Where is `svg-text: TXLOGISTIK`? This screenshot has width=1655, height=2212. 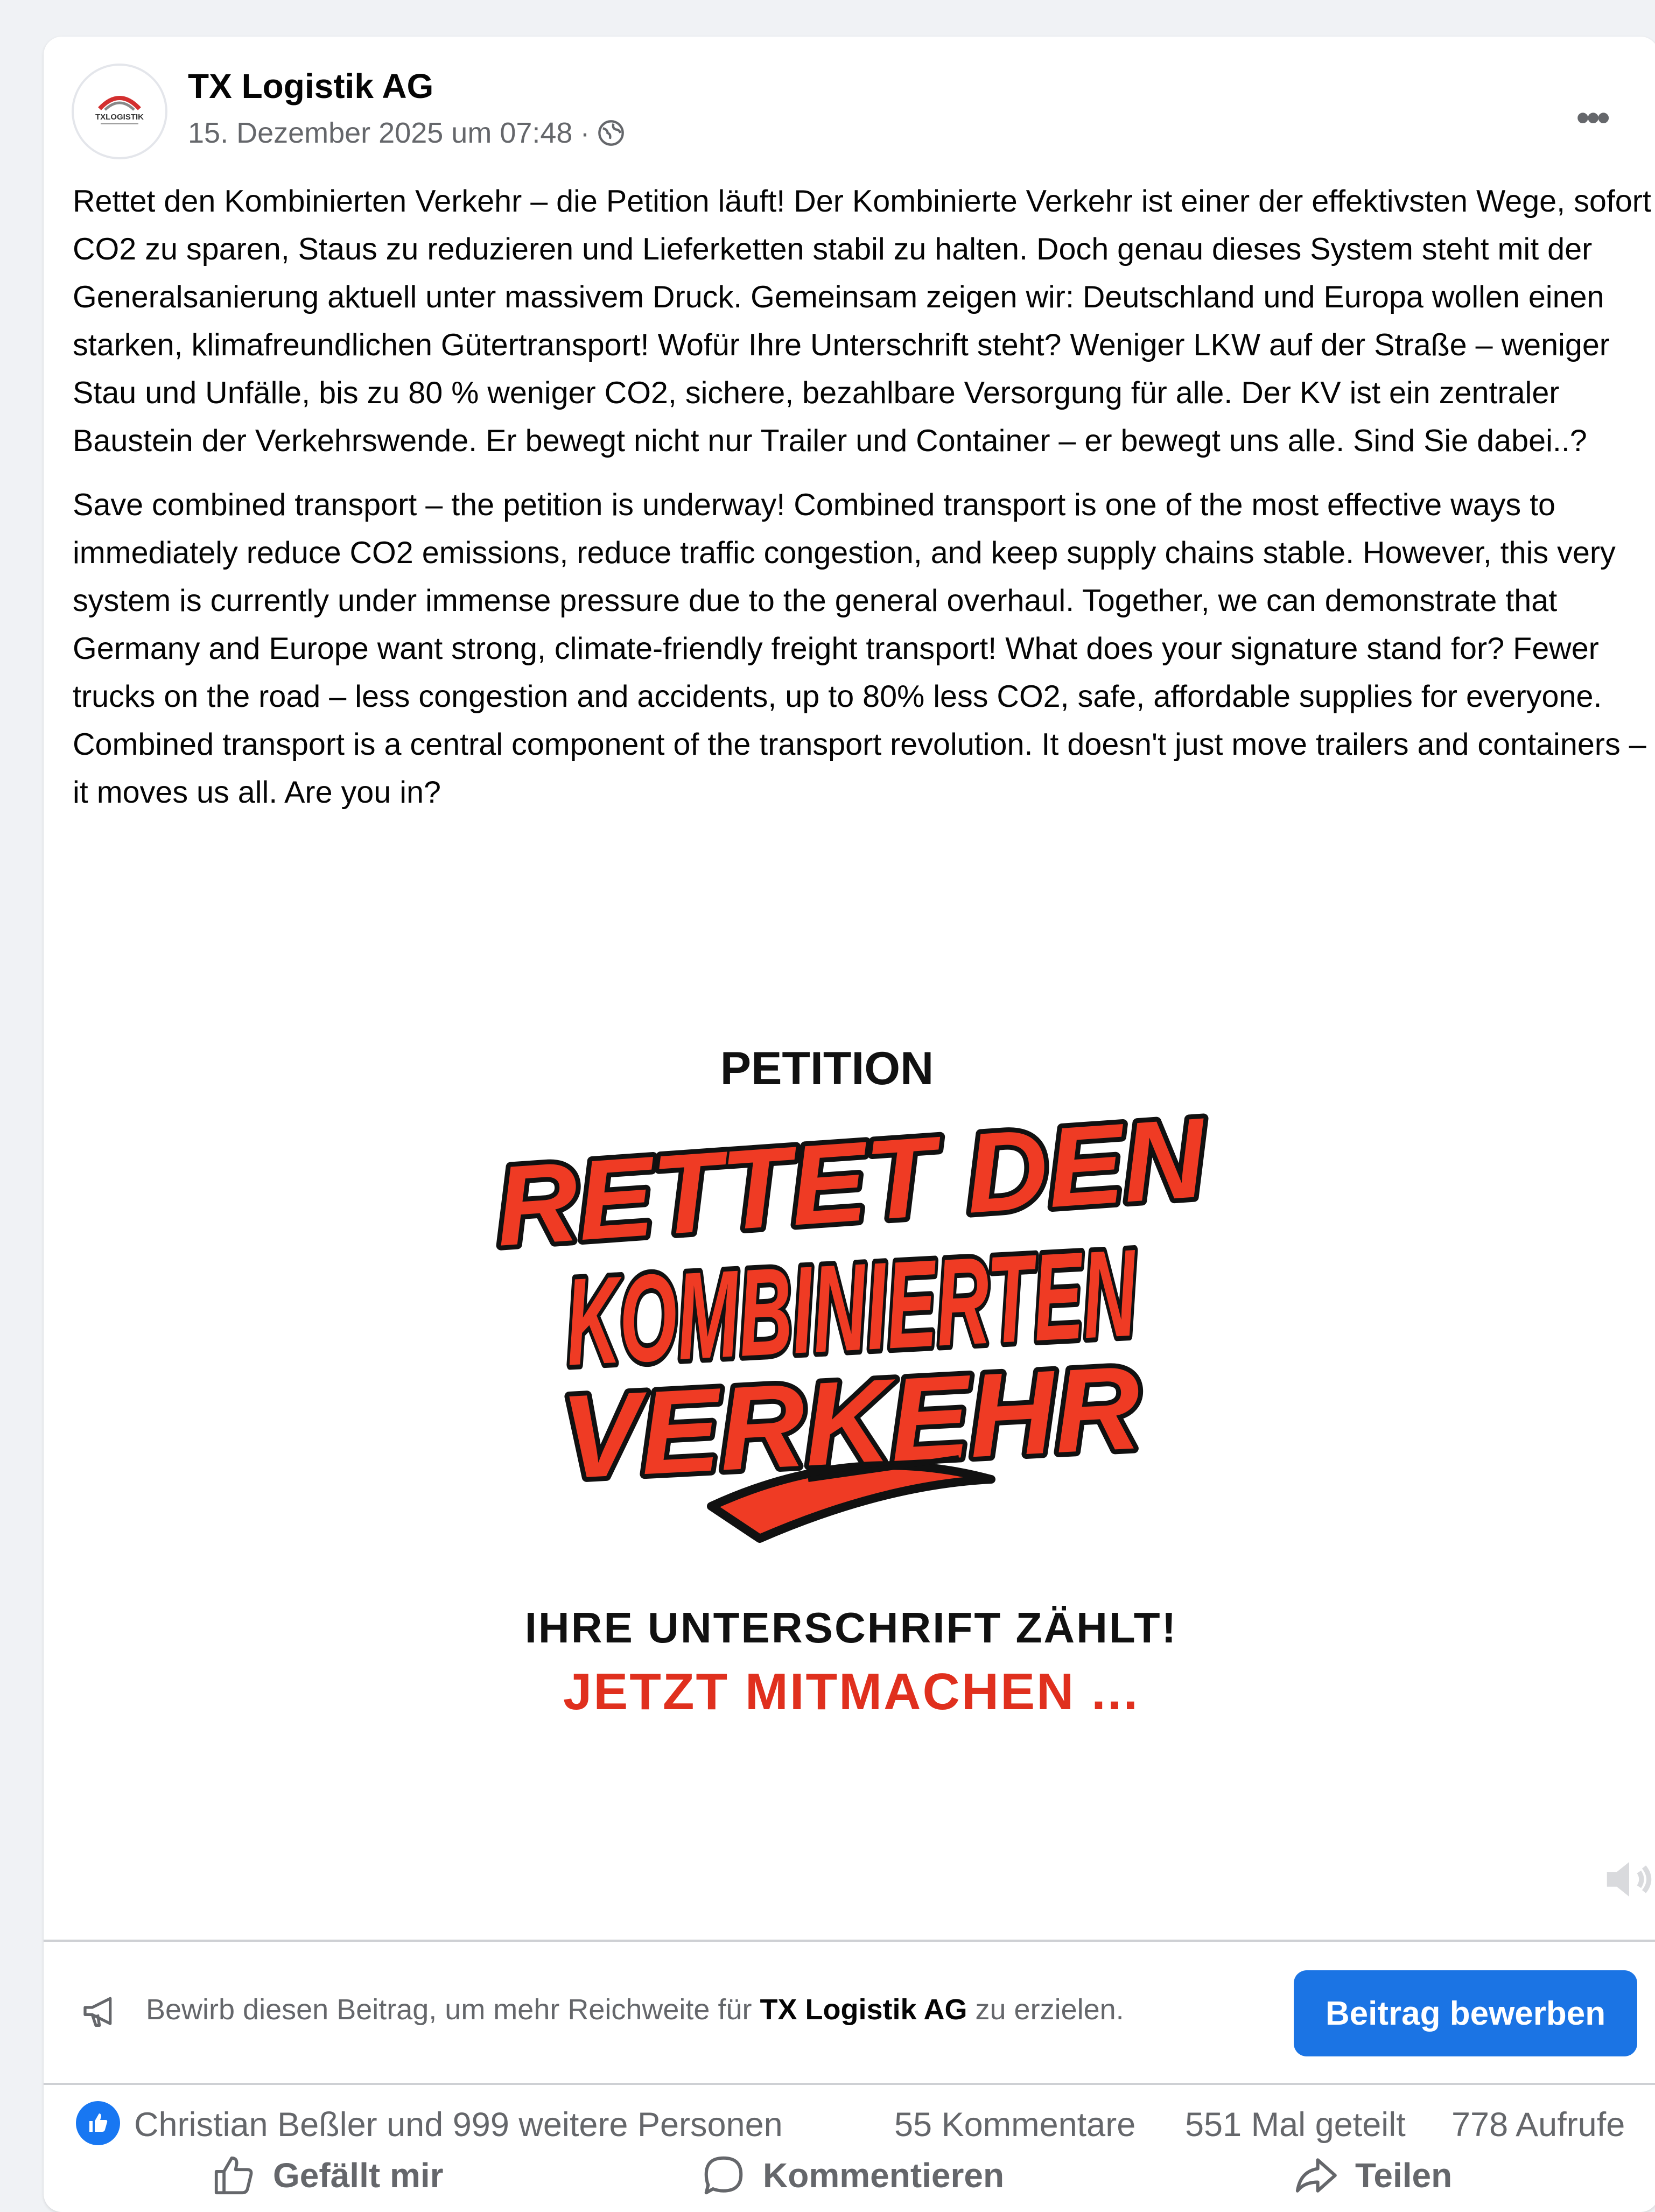 svg-text: TXLOGISTIK is located at coordinates (119, 117).